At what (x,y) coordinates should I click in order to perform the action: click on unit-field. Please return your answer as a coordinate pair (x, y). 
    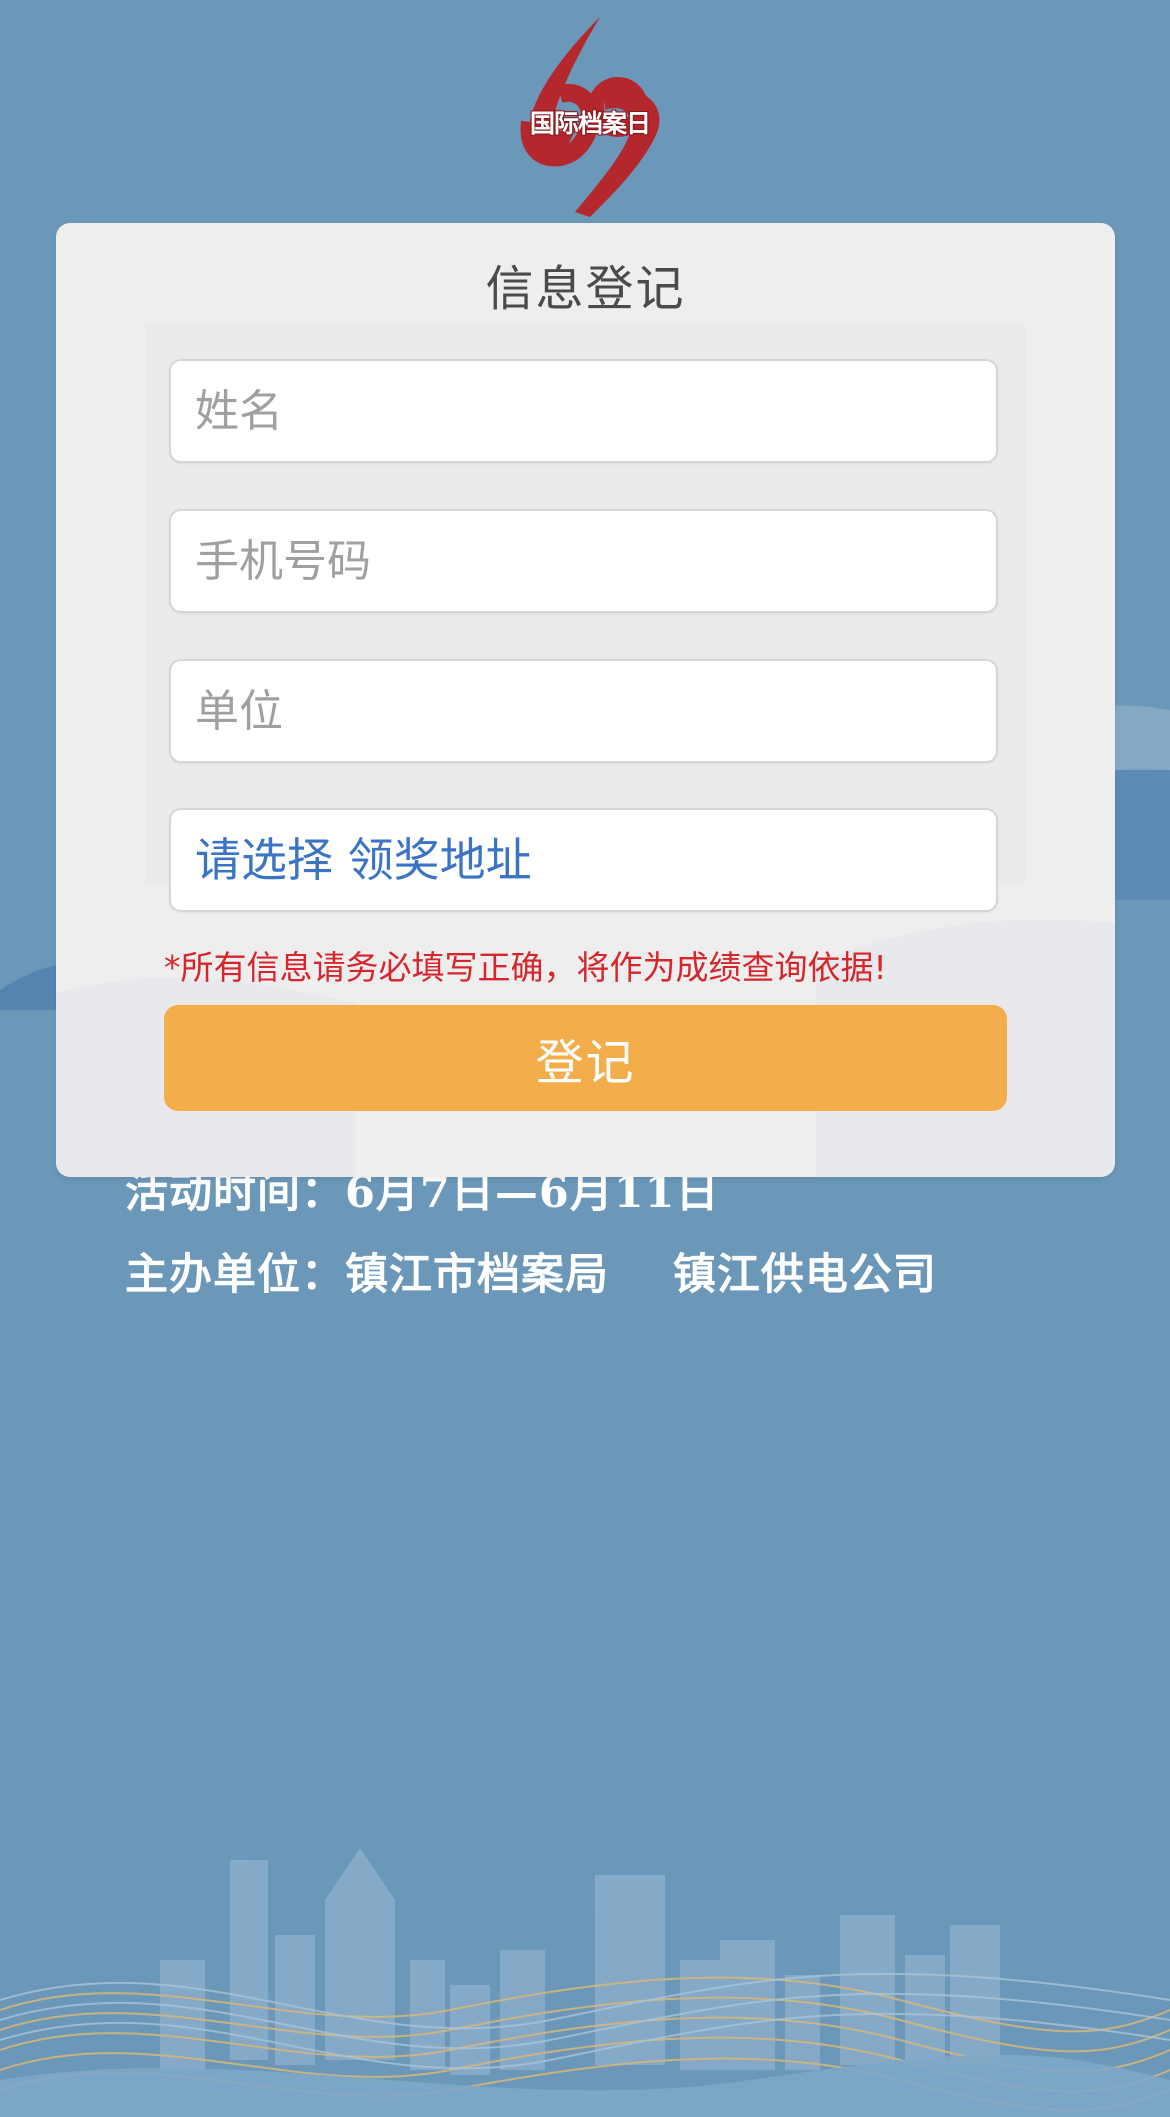
    Looking at the image, I should click on (583, 711).